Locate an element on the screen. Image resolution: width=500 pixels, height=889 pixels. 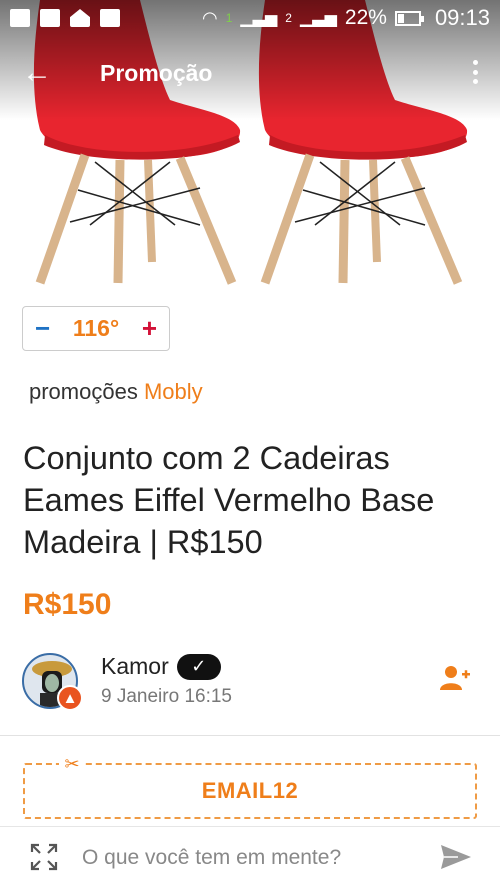
deal-temperature: 116° is located at coordinates (96, 328).